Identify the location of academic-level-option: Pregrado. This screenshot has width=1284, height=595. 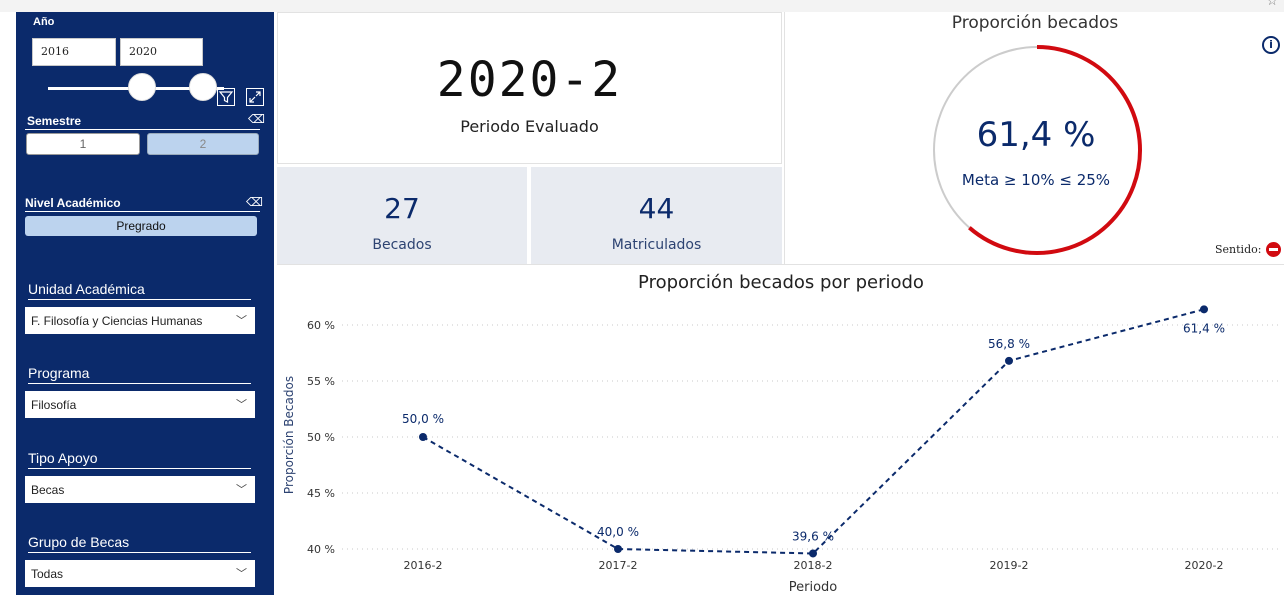
(141, 226).